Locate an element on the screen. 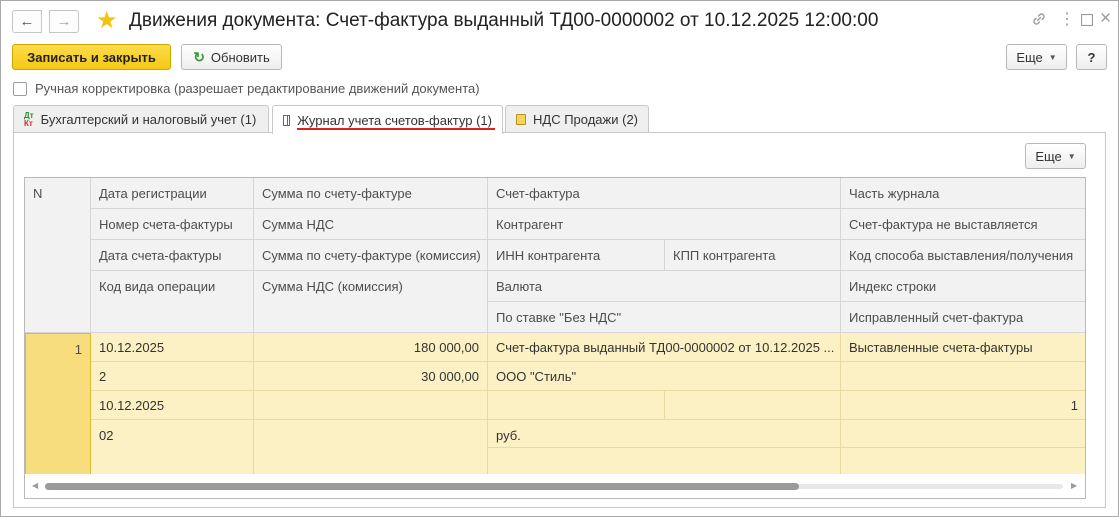  horizontal-scrollbar: ◀ ▶ is located at coordinates (555, 486).